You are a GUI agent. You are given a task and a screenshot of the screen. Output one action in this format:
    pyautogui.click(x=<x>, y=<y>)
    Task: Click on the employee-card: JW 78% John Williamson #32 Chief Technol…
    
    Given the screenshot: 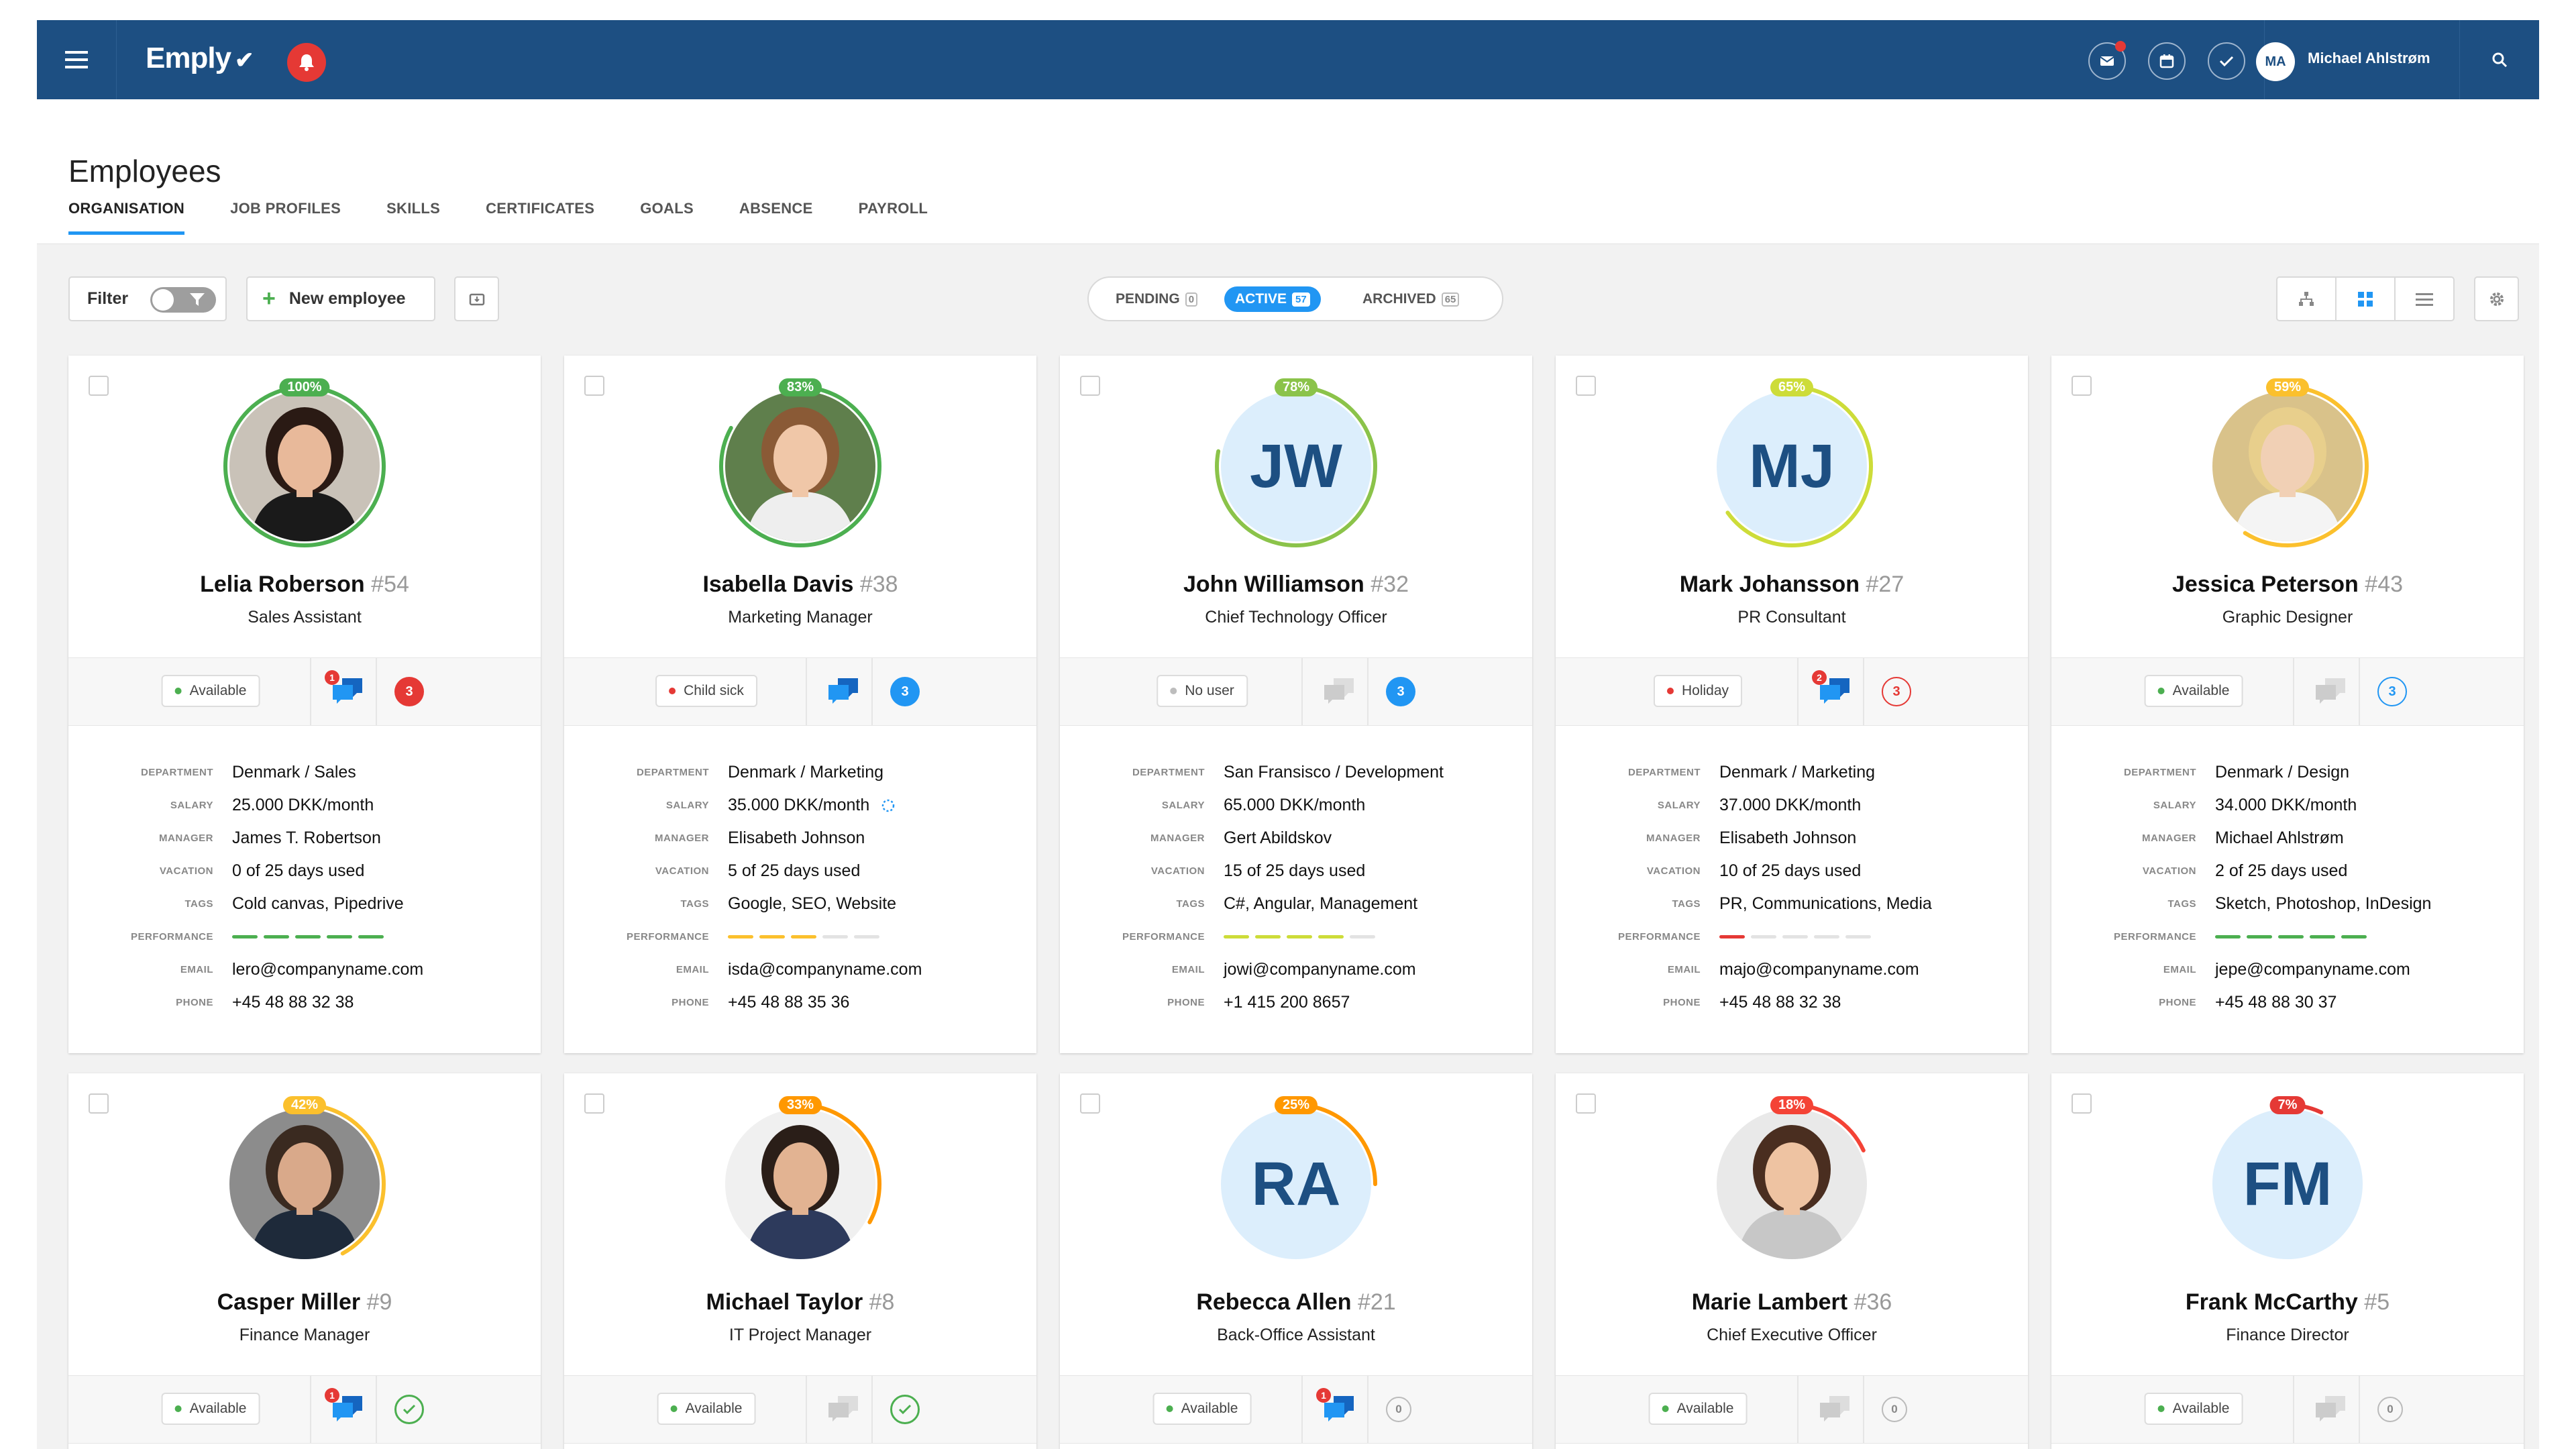 What is the action you would take?
    pyautogui.click(x=1296, y=704)
    